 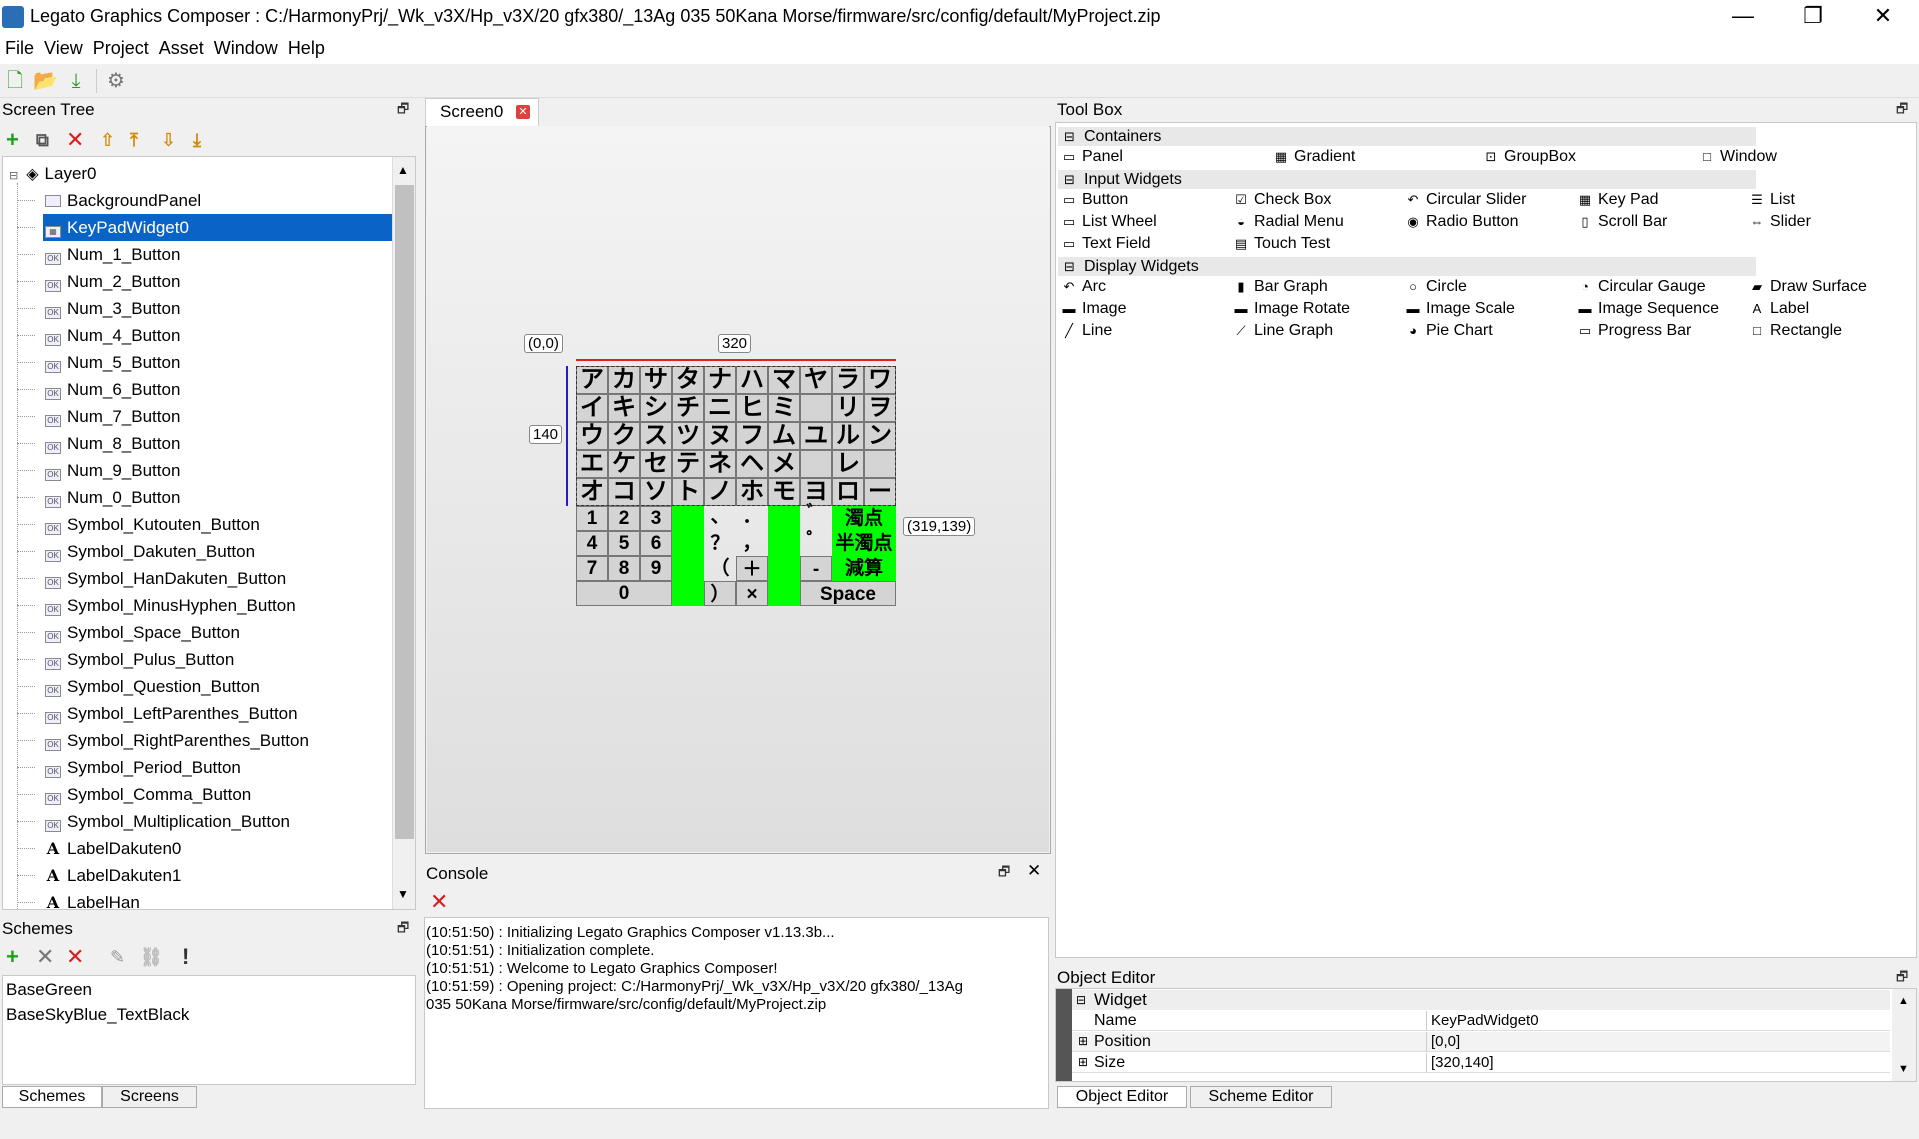 I want to click on oe-scroll-up-icon: ▲, so click(x=1903, y=1001).